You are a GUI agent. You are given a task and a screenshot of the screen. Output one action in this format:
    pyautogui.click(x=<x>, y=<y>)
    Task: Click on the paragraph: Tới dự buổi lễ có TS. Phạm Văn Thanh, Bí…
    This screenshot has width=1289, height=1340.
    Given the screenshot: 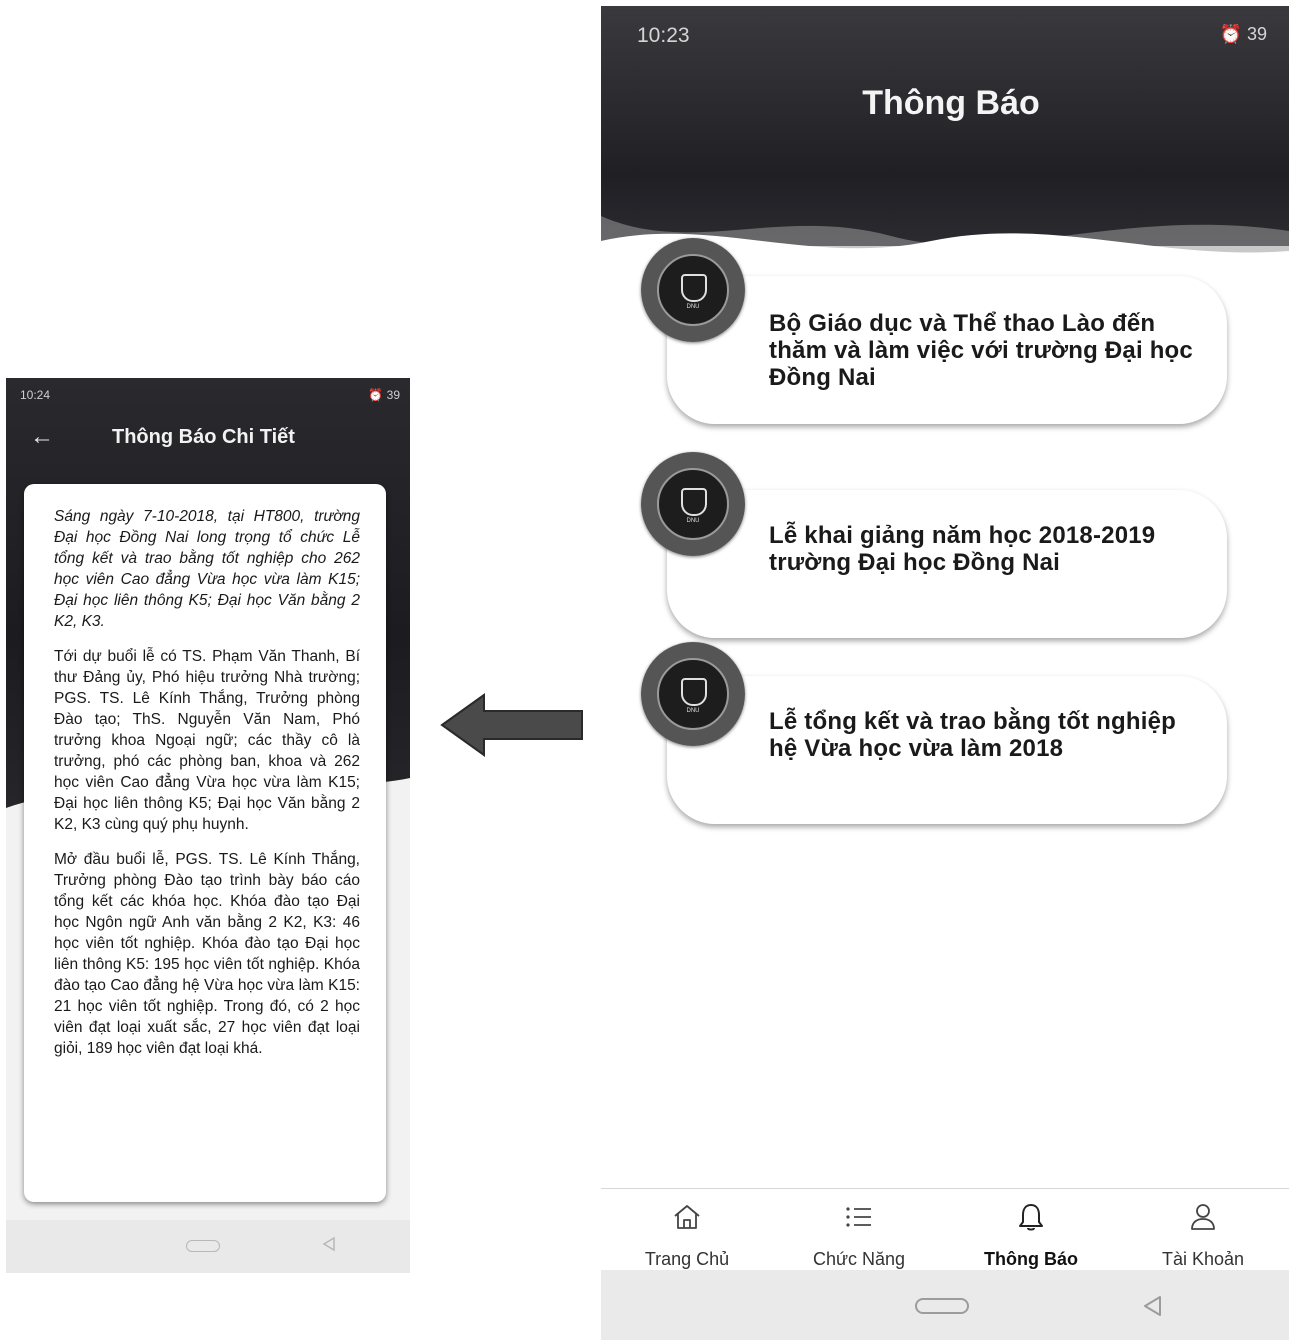 What is the action you would take?
    pyautogui.click(x=207, y=740)
    